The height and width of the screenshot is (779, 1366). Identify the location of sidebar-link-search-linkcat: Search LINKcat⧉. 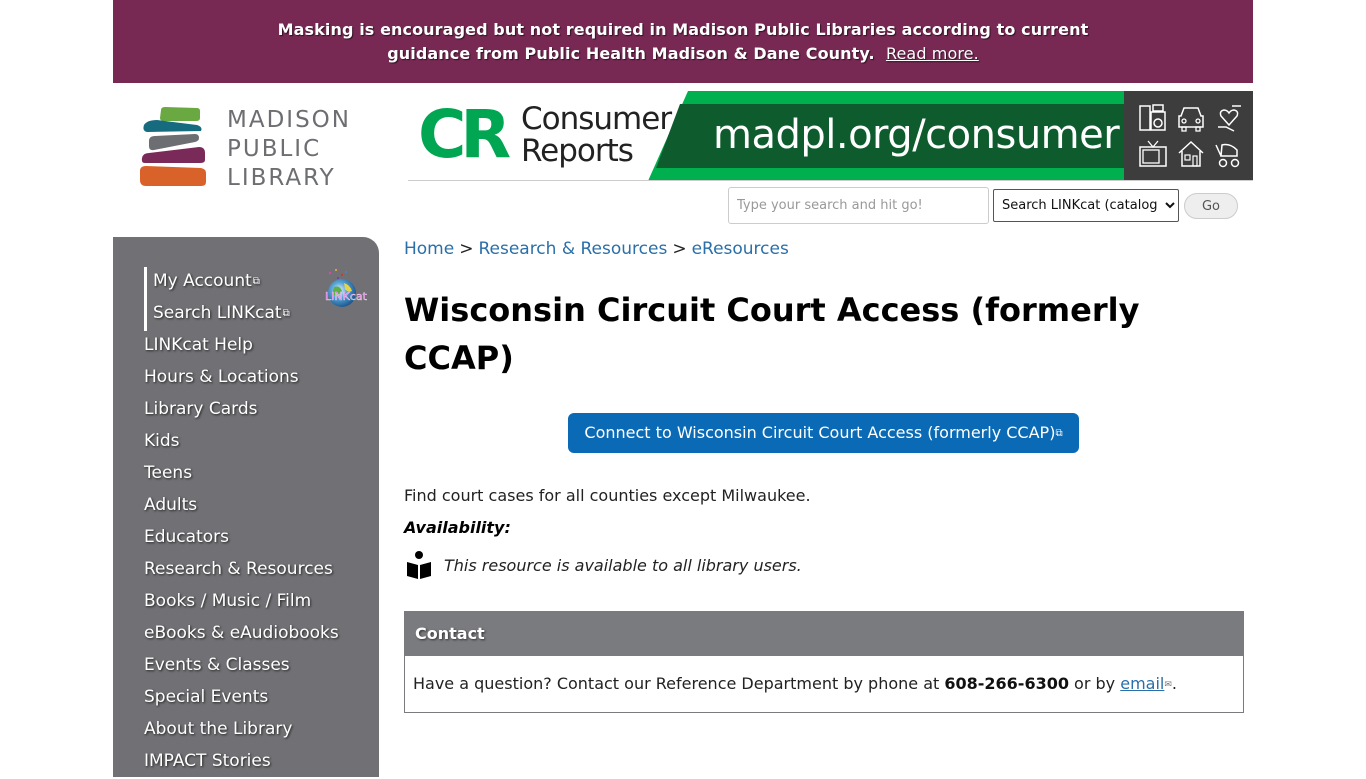
(221, 313).